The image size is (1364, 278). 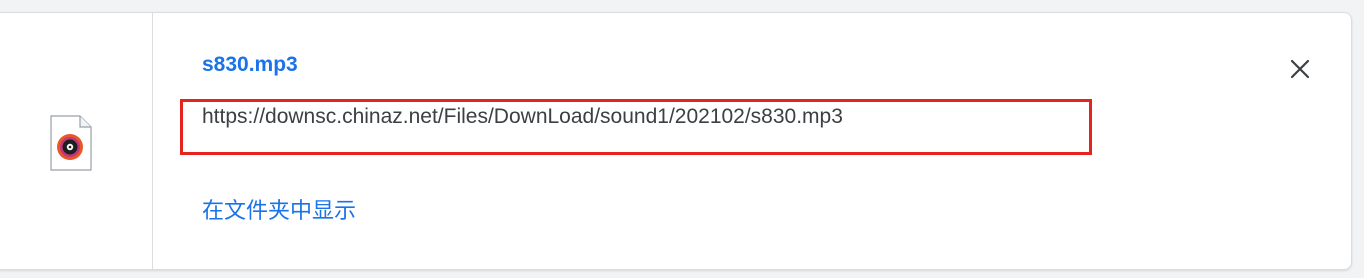 I want to click on file-icon-column, so click(x=76, y=141).